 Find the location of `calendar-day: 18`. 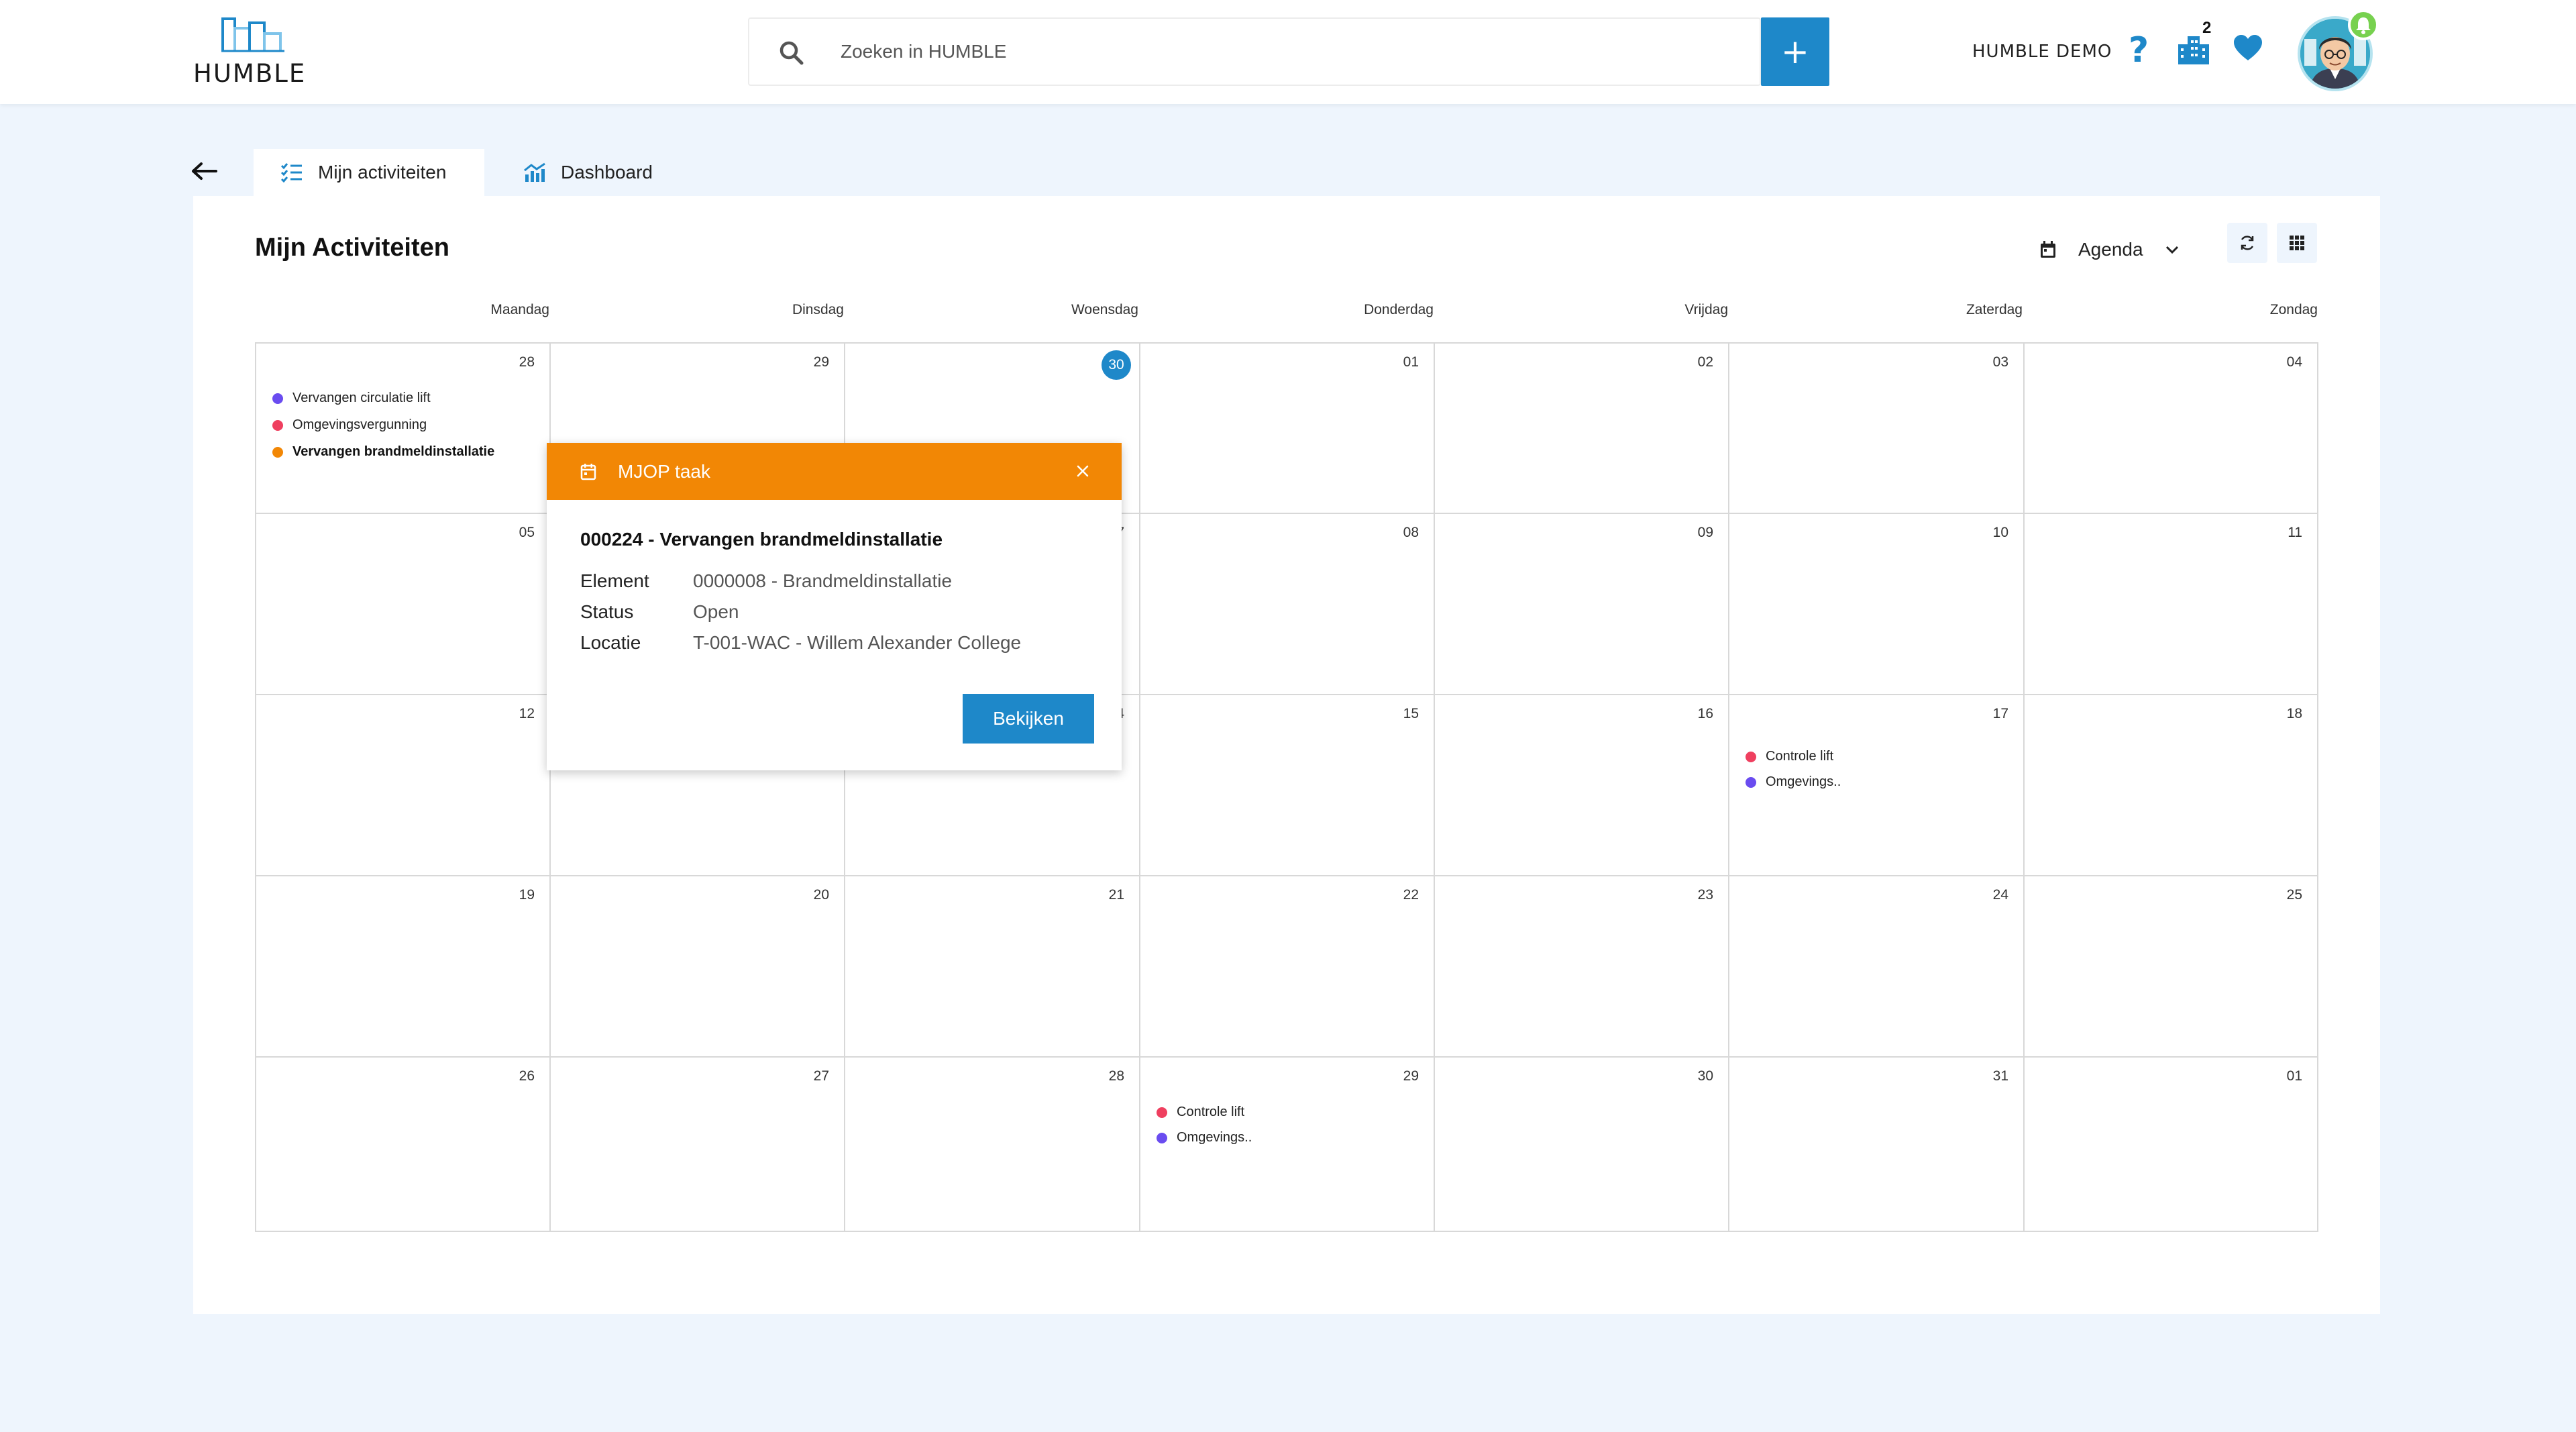

calendar-day: 18 is located at coordinates (2171, 785).